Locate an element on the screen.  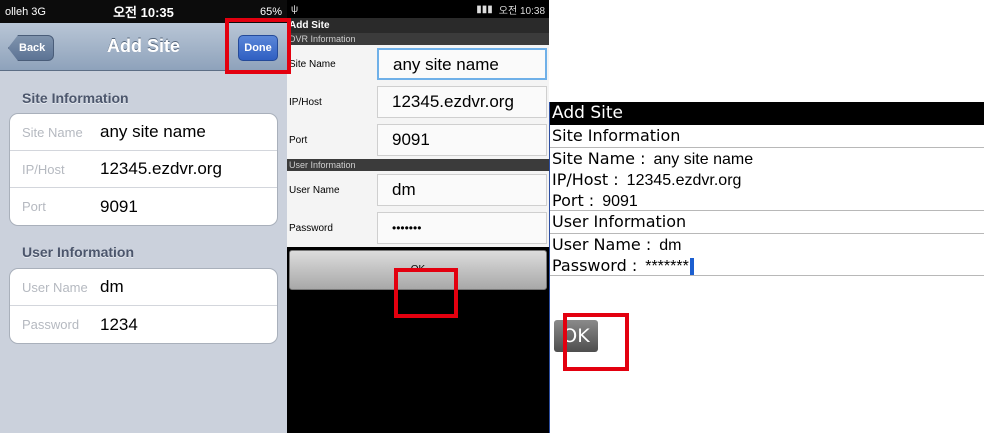
user-name-field: User Name dm is located at coordinates (143, 287).